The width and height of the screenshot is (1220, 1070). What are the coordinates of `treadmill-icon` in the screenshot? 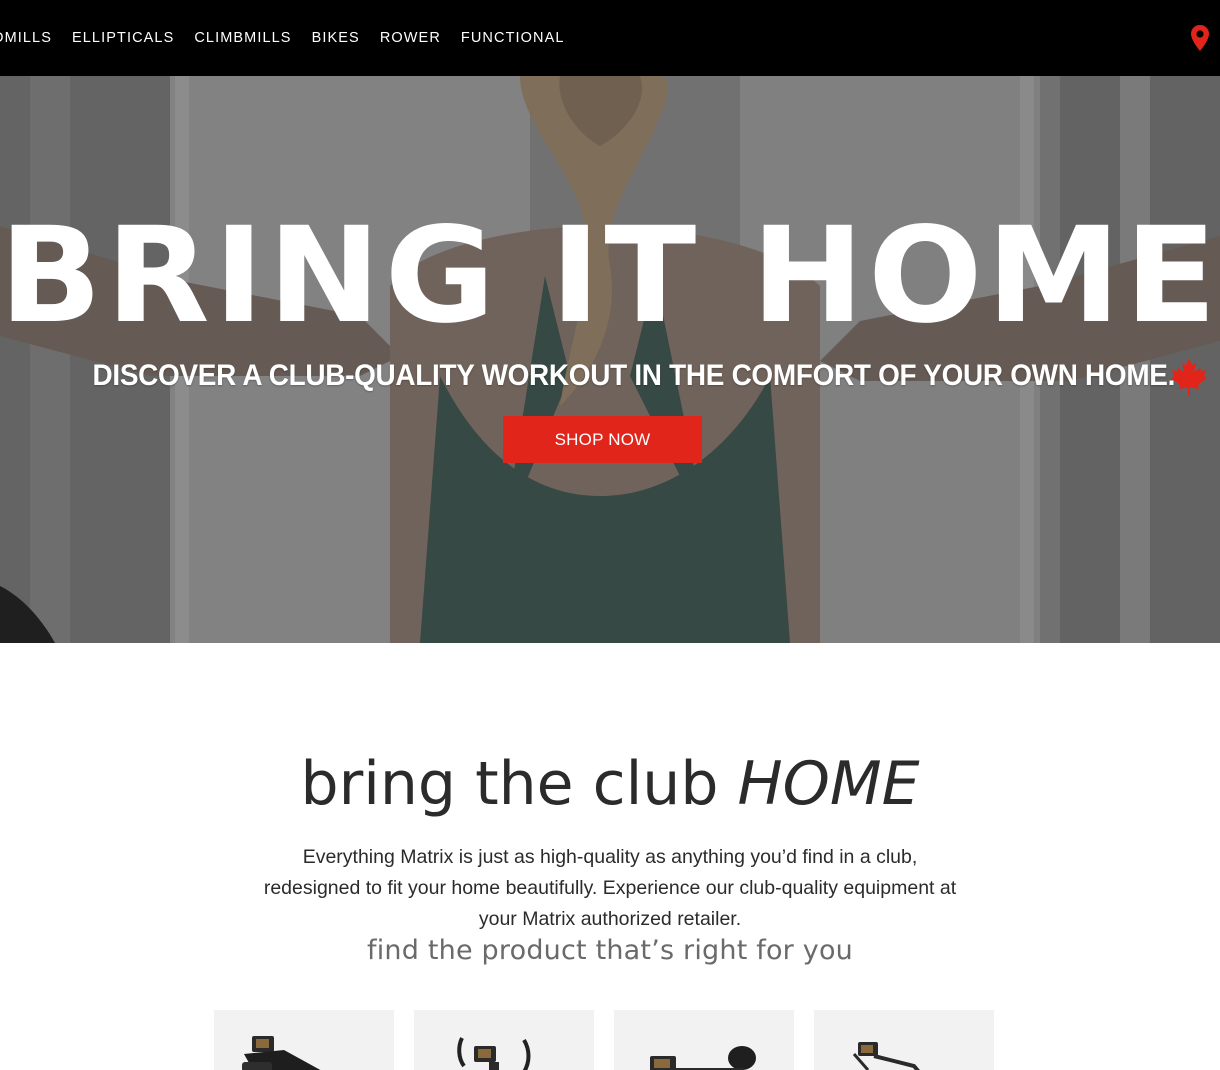 It's located at (281, 1053).